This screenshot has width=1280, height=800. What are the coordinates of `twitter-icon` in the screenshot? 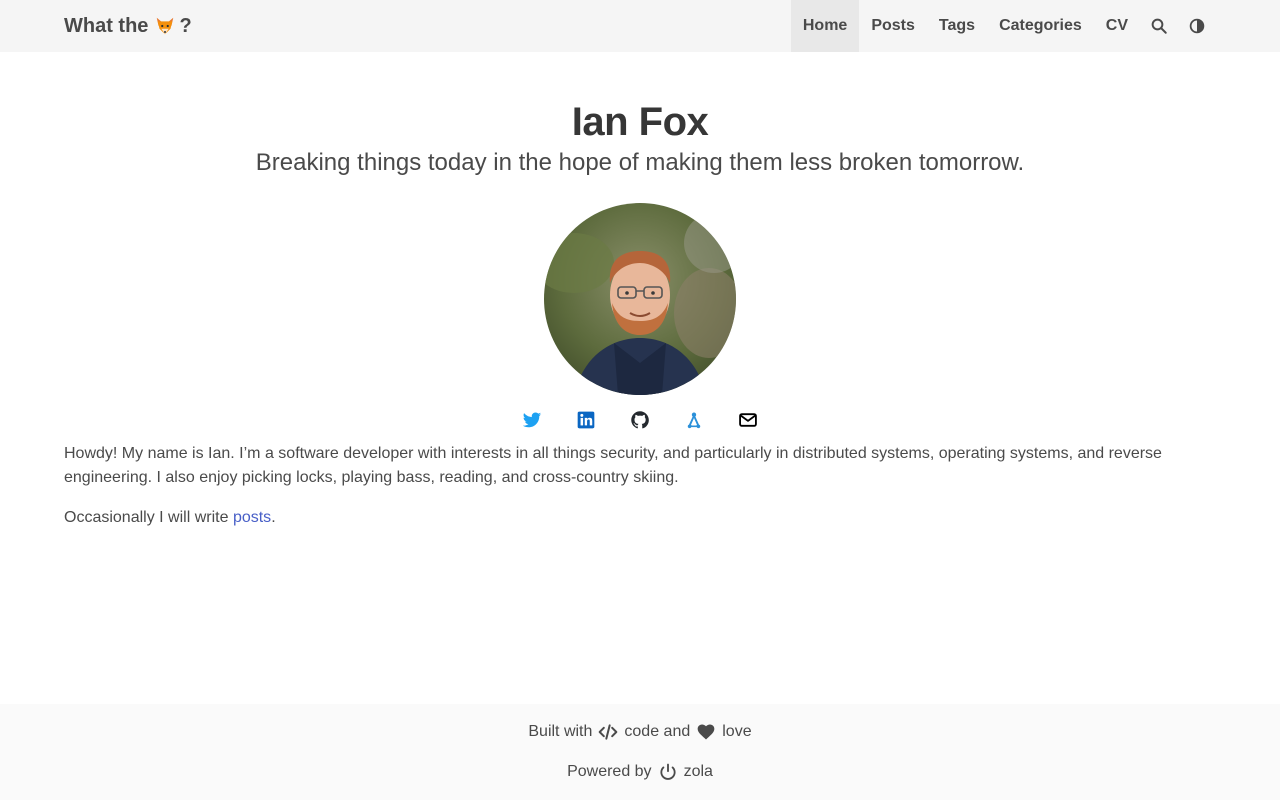 It's located at (532, 420).